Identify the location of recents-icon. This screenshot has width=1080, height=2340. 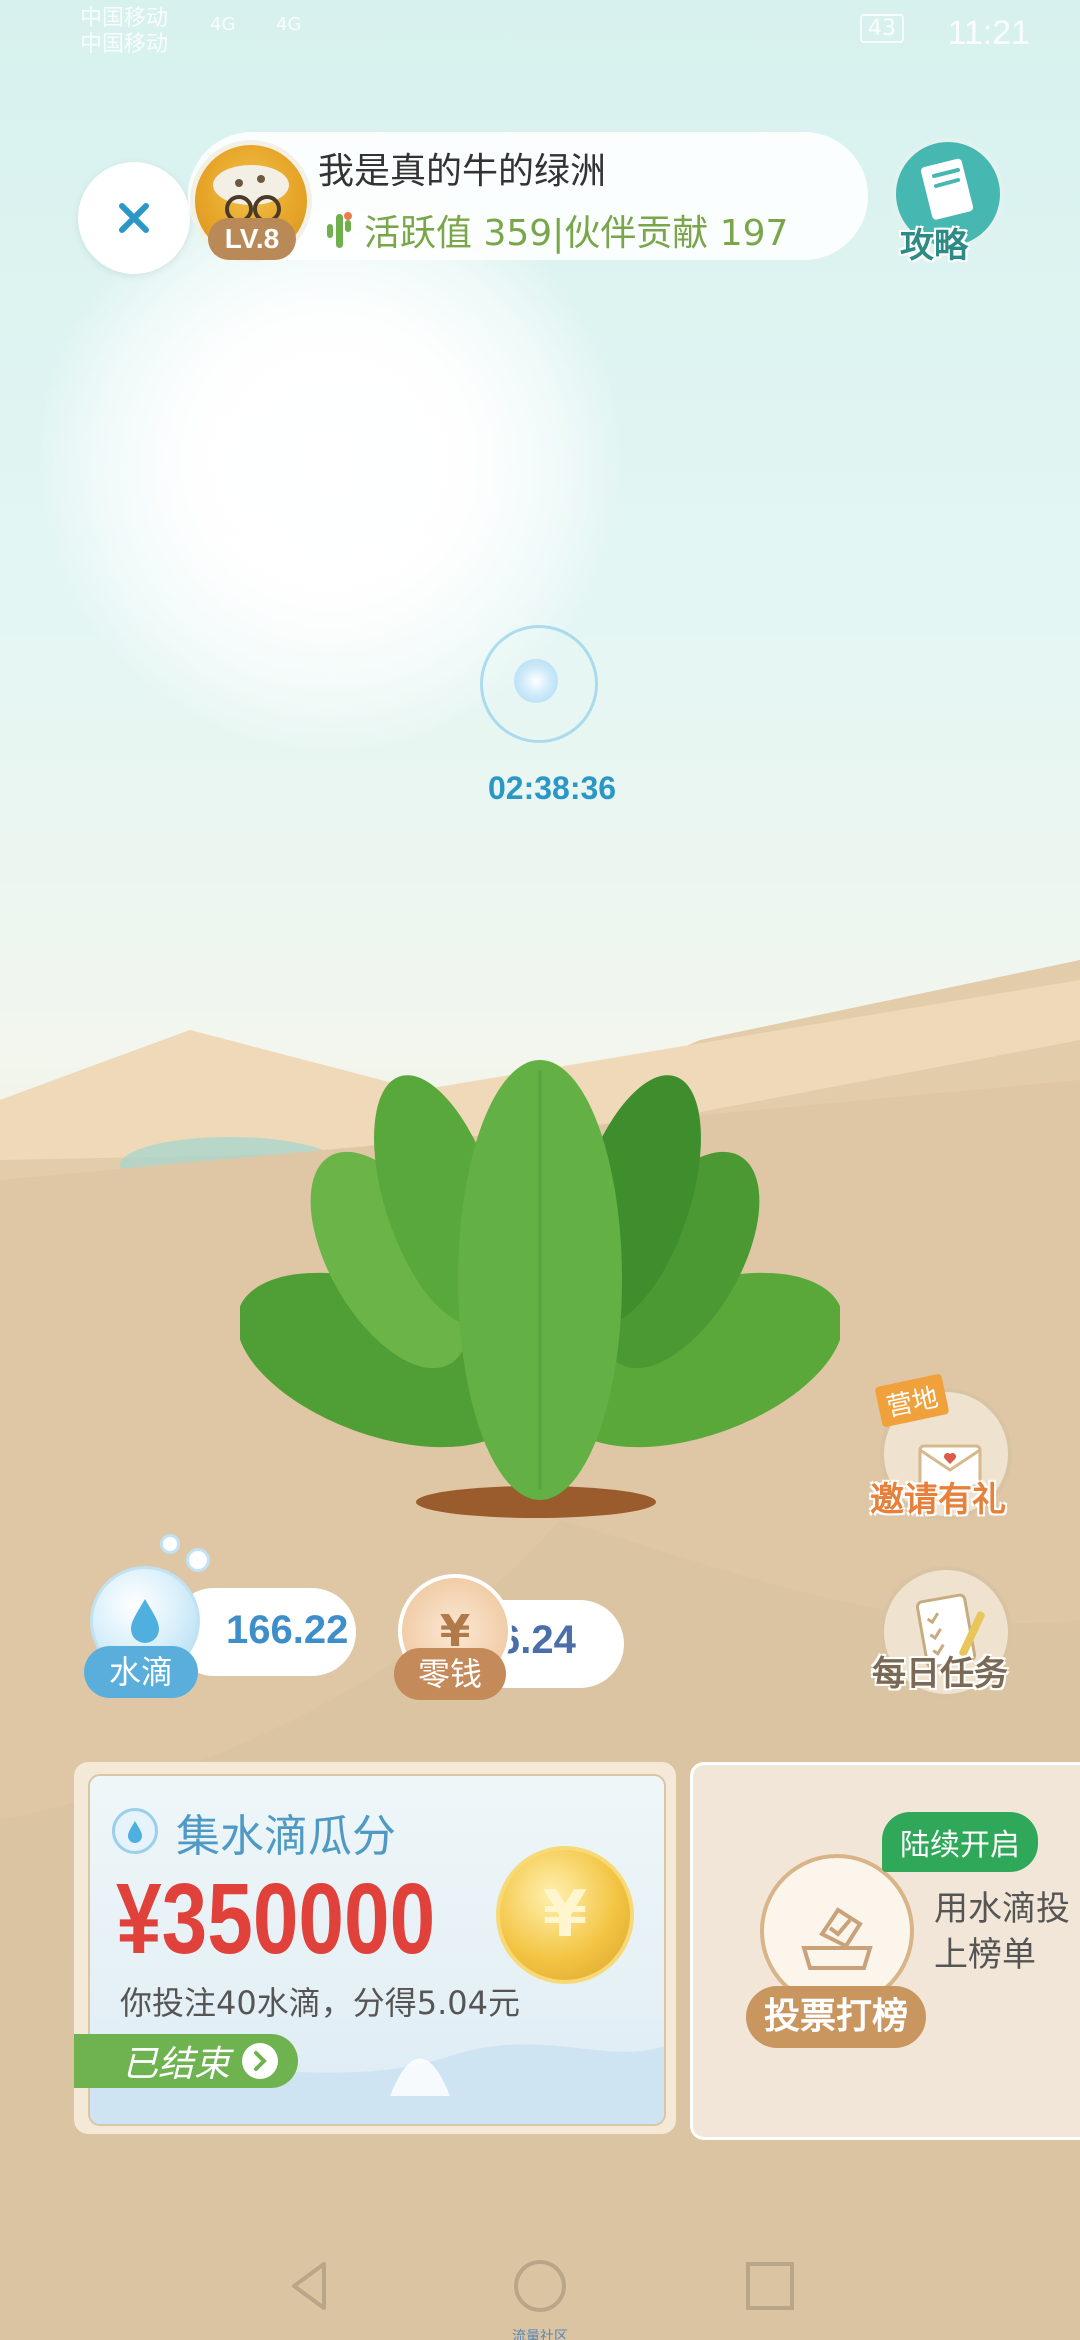
(770, 2286).